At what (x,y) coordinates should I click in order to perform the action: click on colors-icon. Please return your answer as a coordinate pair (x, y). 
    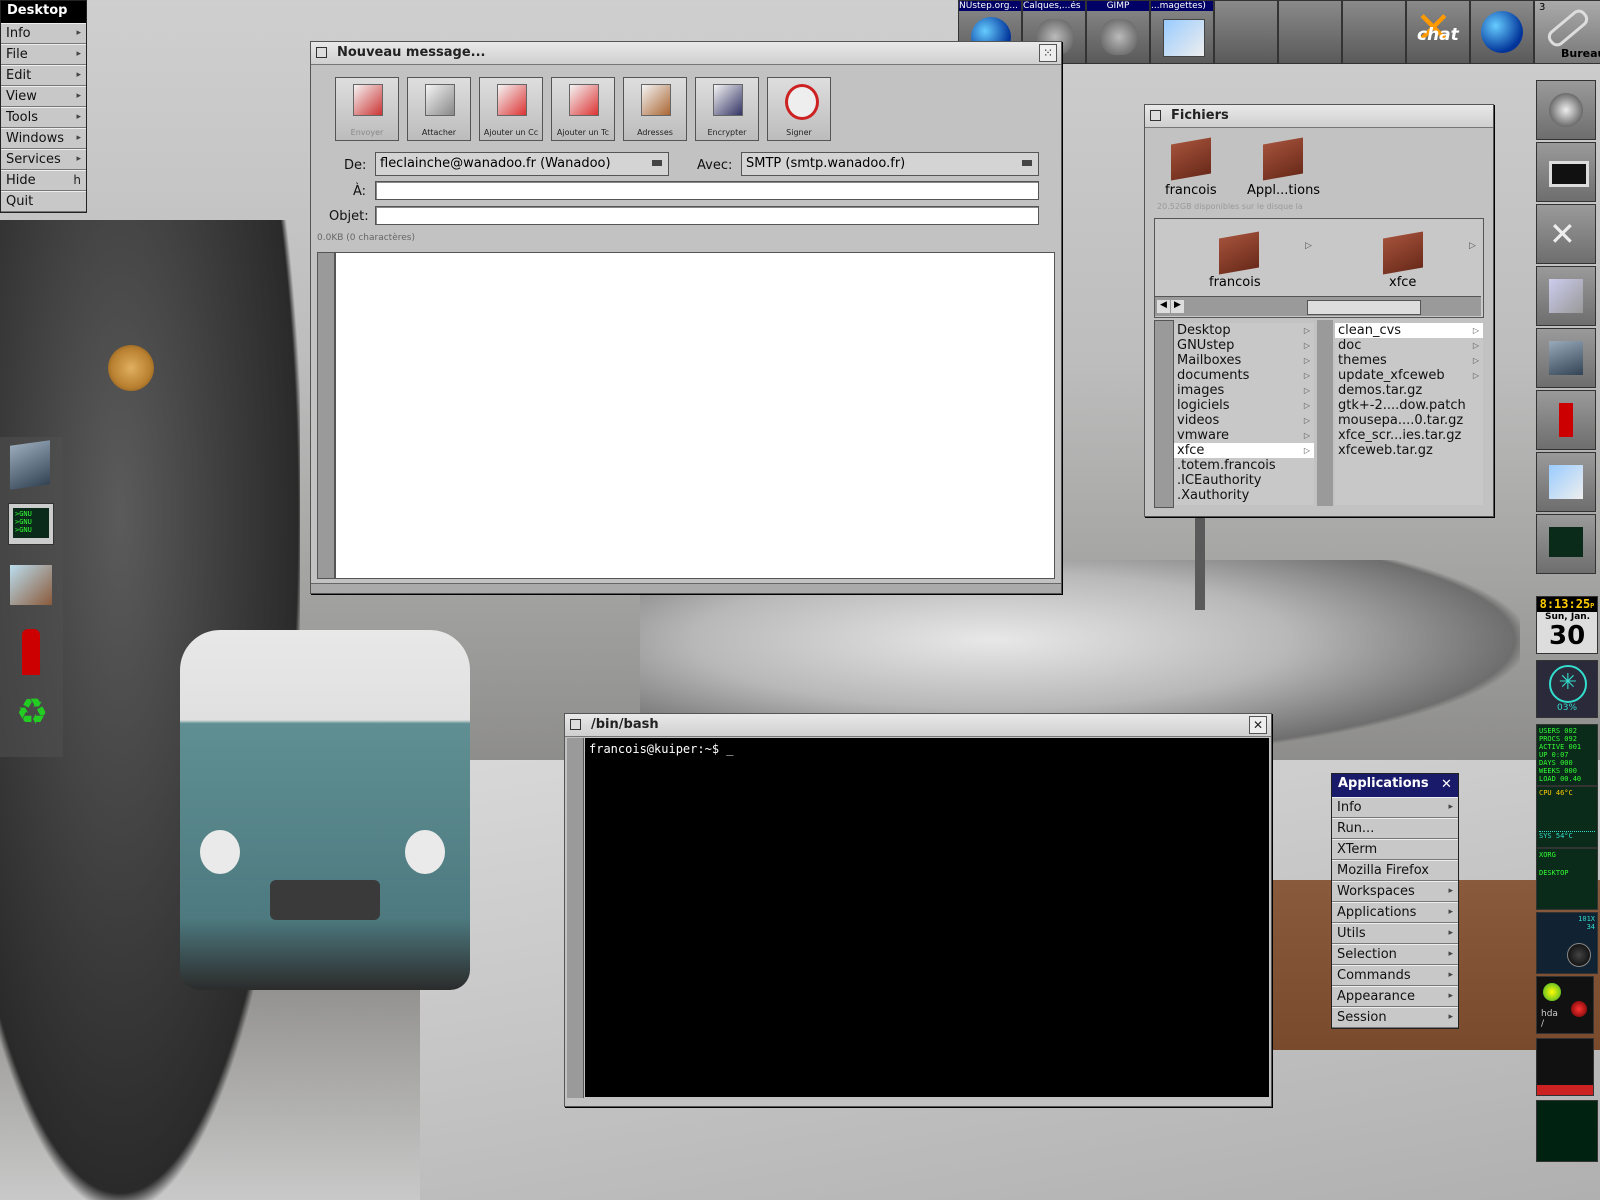
    Looking at the image, I should click on (1566, 296).